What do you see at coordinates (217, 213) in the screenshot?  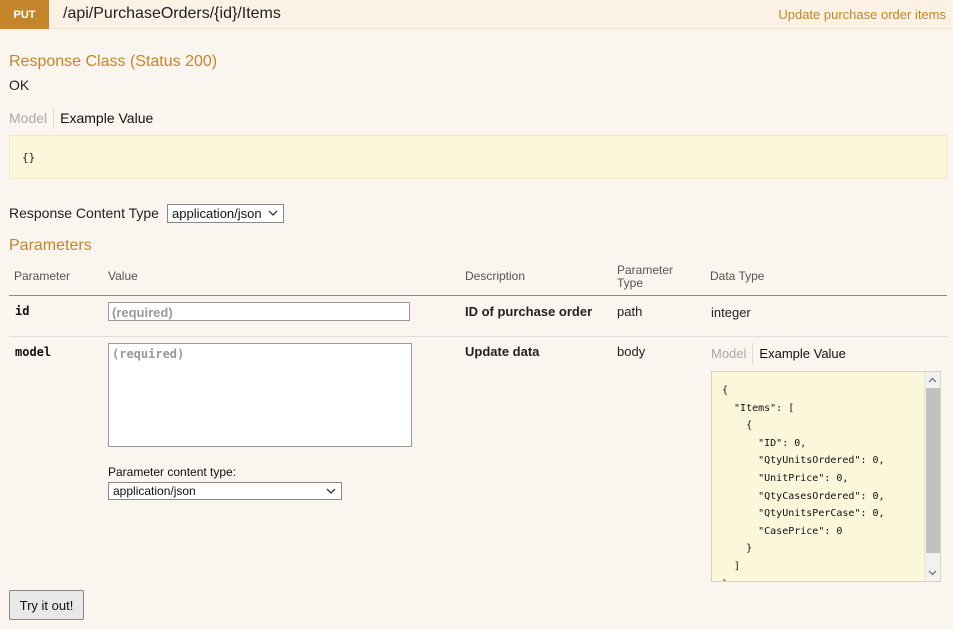 I see `response-content-type-value: application/json` at bounding box center [217, 213].